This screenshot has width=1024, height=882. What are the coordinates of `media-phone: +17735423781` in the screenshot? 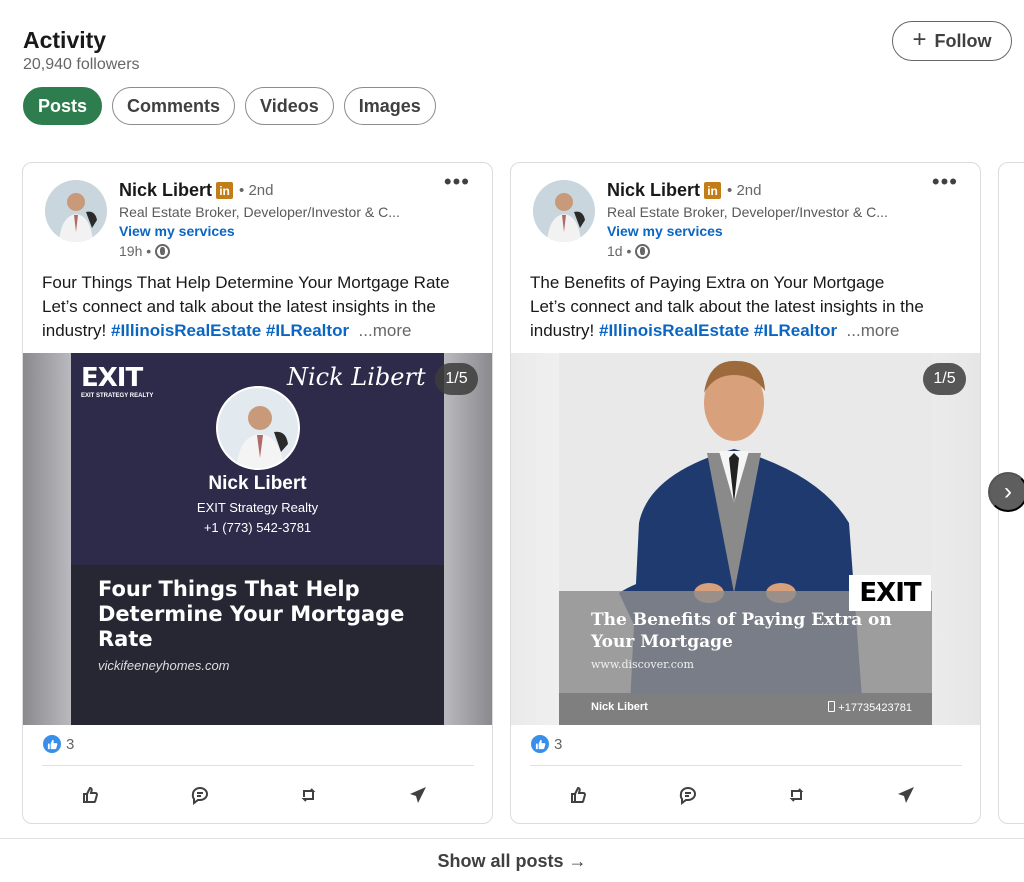 It's located at (870, 707).